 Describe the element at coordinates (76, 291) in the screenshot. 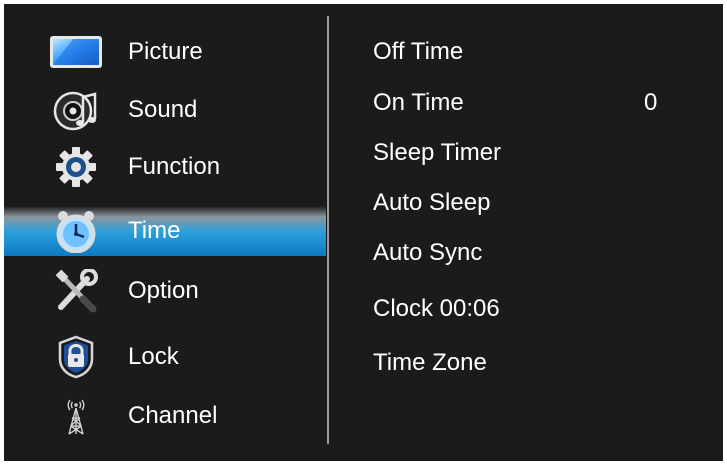

I see `tools-icon` at that location.